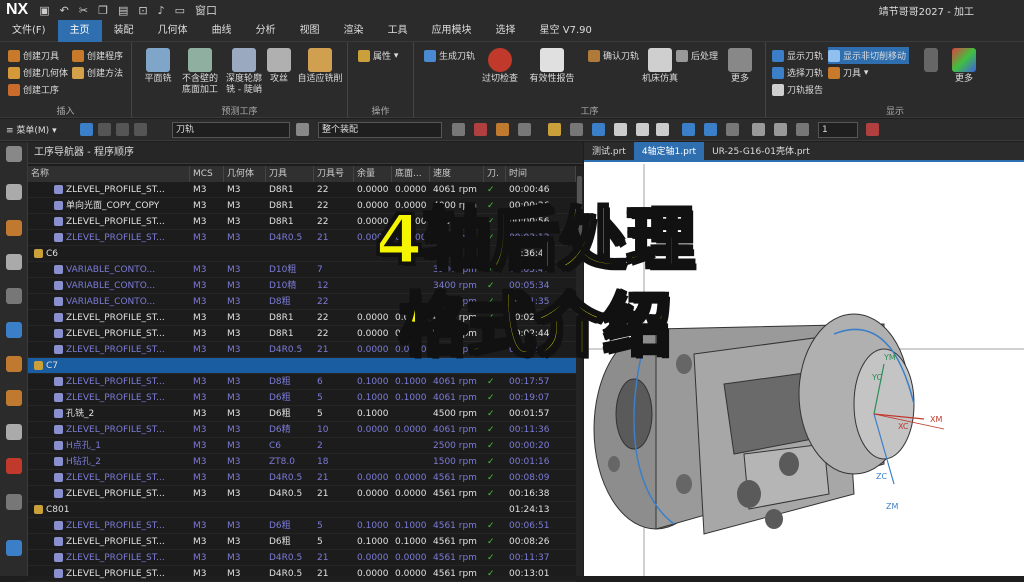 The image size is (1024, 582). I want to click on web-icon, so click(14, 548).